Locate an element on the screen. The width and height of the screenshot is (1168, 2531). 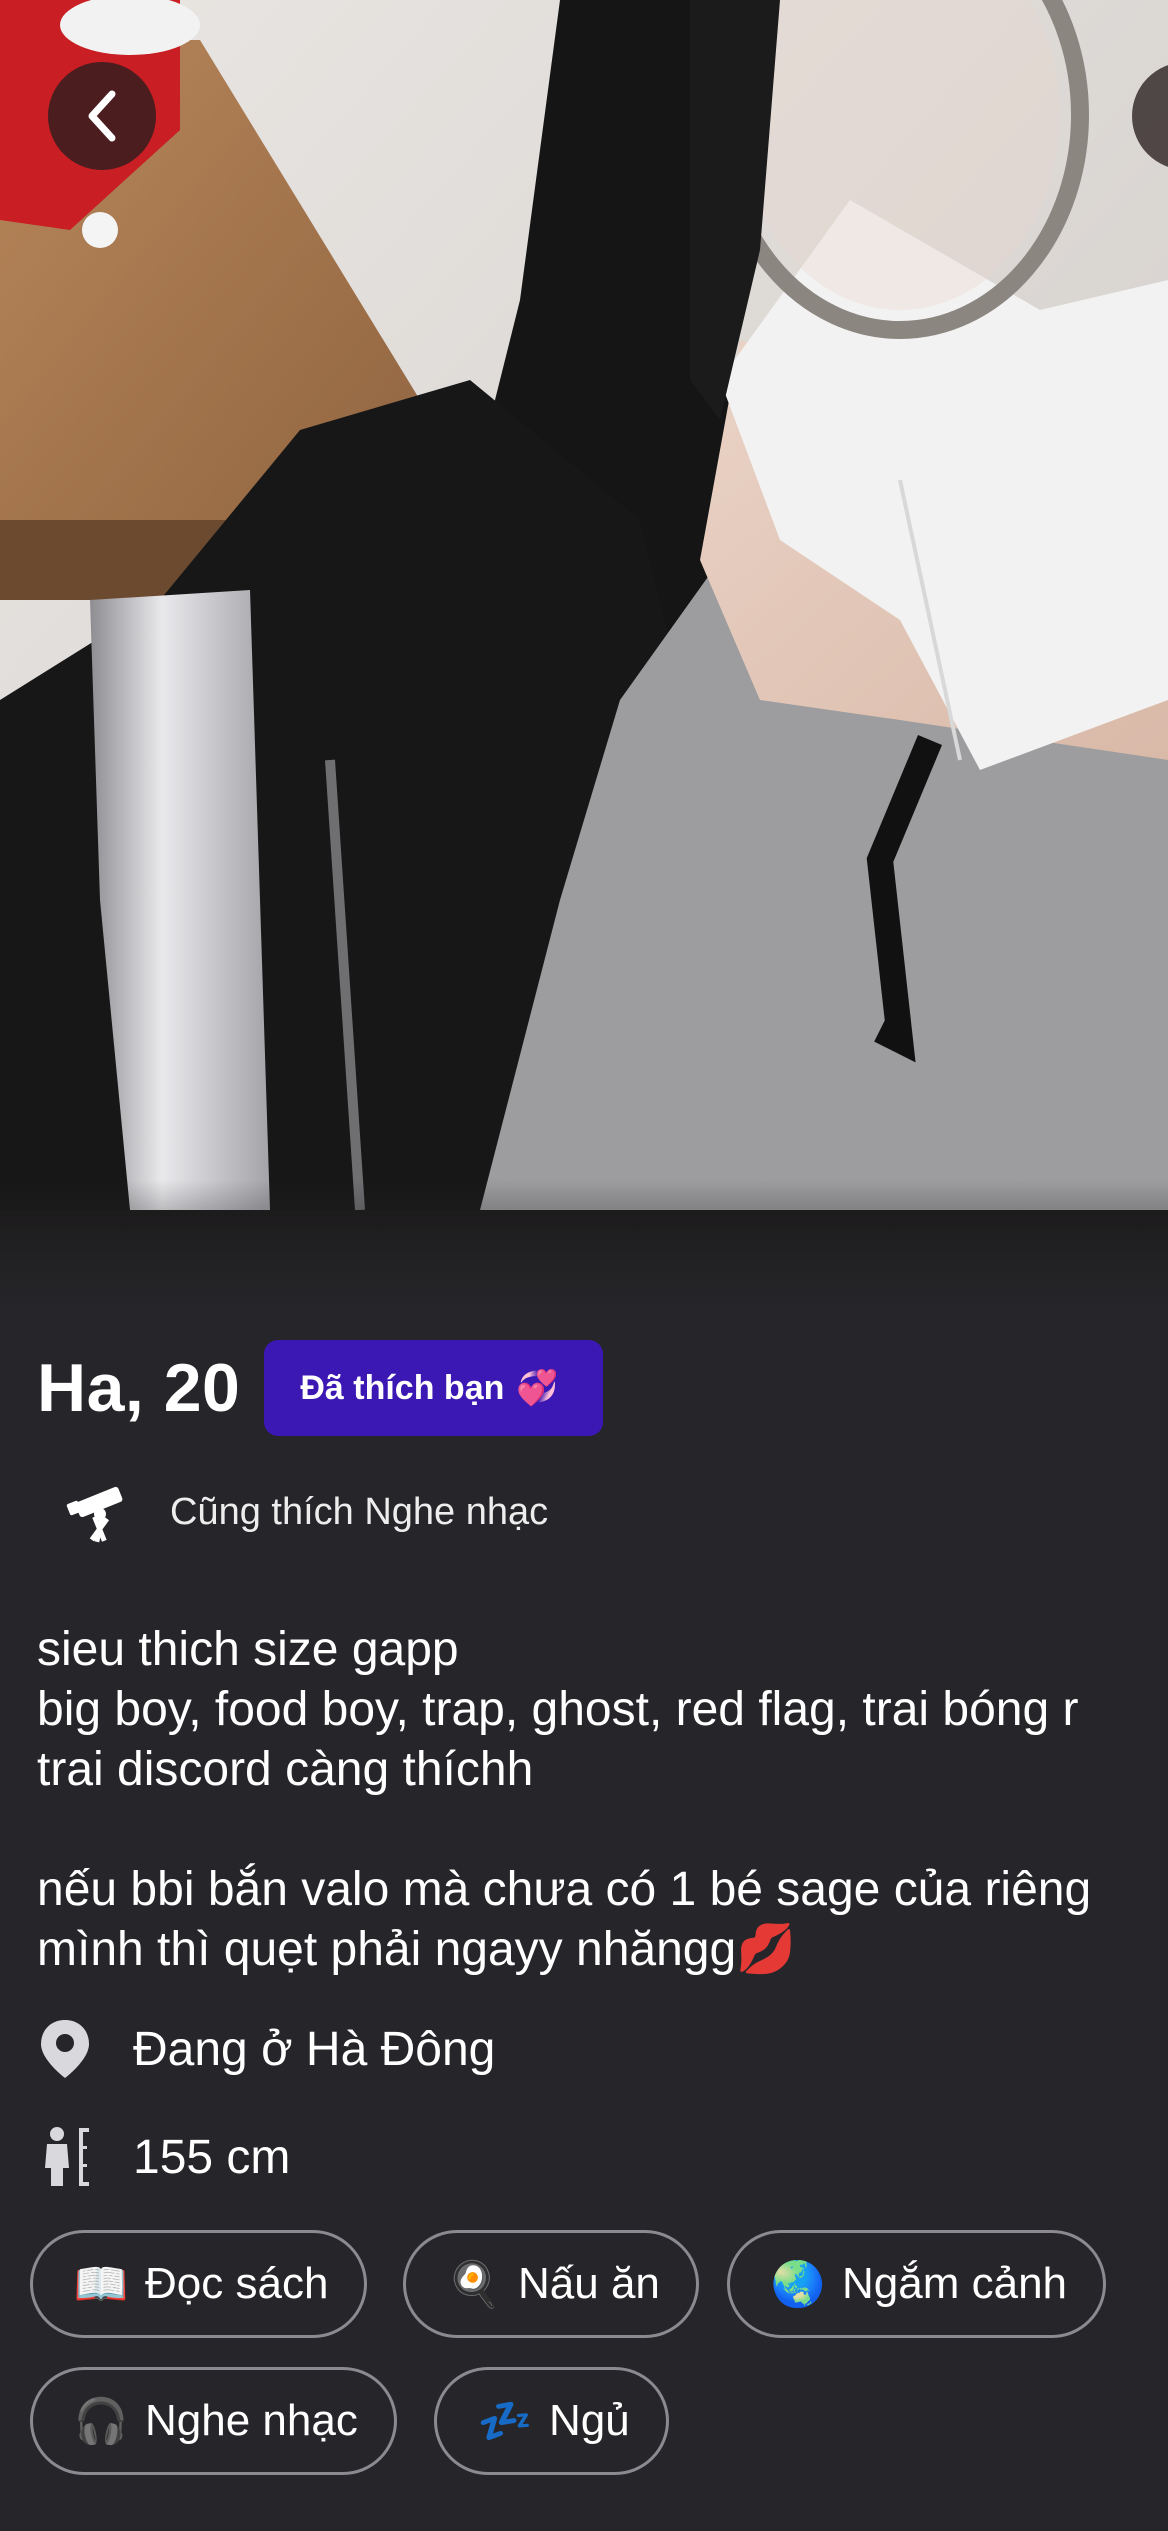
headphones-icon: 🎧 is located at coordinates (101, 2421).